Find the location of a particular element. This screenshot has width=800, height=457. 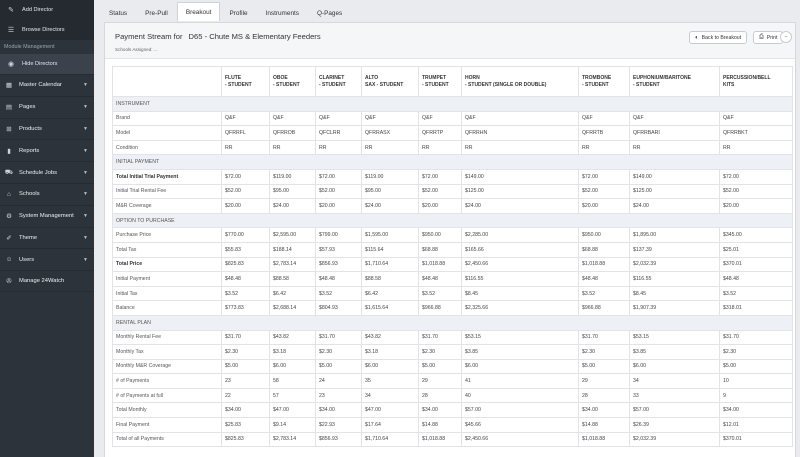

sidebar-item-system-management: ⚙ System Management ▼ is located at coordinates (47, 215).